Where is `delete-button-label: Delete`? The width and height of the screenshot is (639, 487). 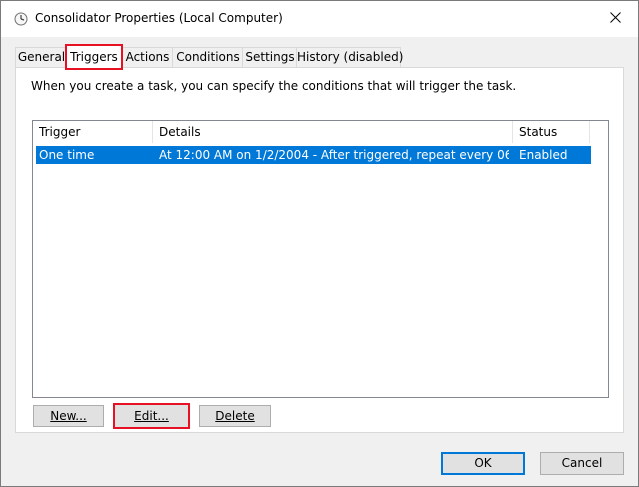 delete-button-label: Delete is located at coordinates (235, 416).